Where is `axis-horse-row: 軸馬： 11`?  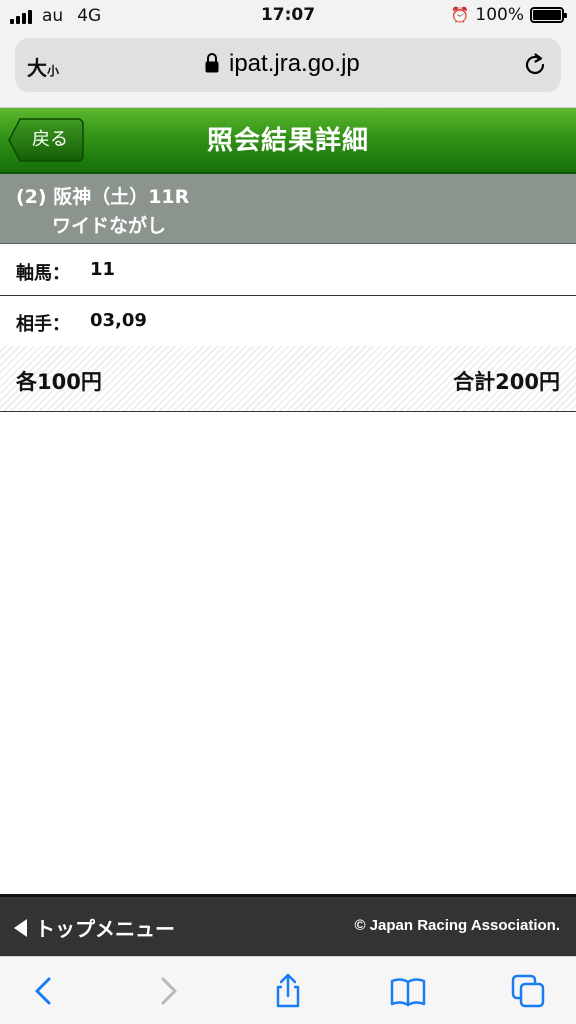 axis-horse-row: 軸馬： 11 is located at coordinates (288, 270).